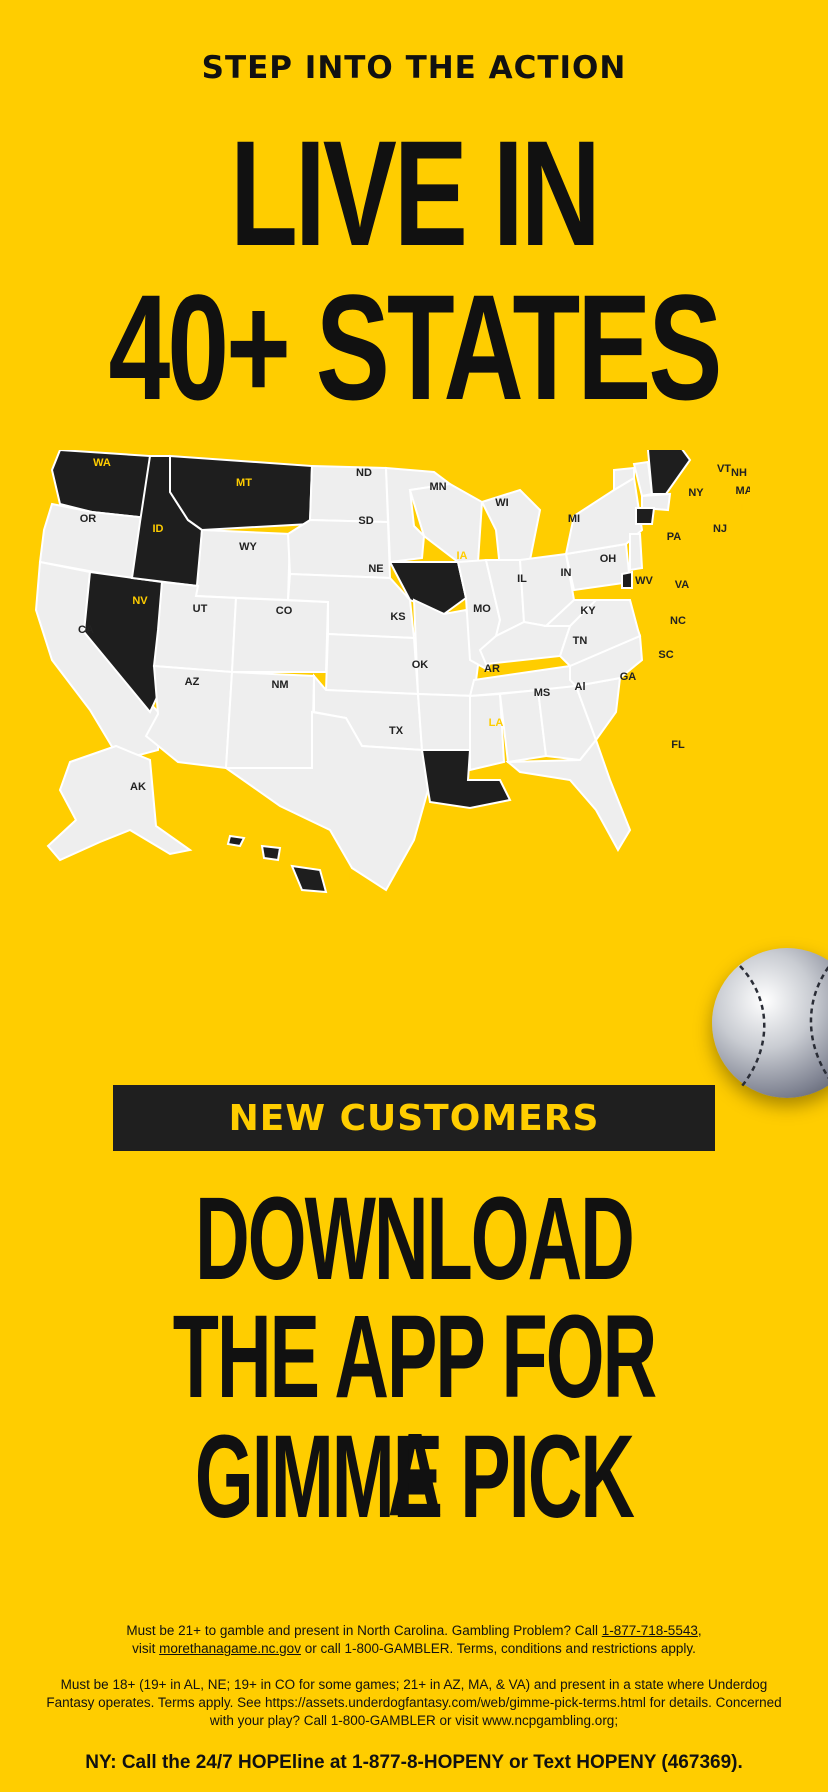 This screenshot has width=828, height=1792. Describe the element at coordinates (349, 494) in the screenshot. I see `state-nd` at that location.